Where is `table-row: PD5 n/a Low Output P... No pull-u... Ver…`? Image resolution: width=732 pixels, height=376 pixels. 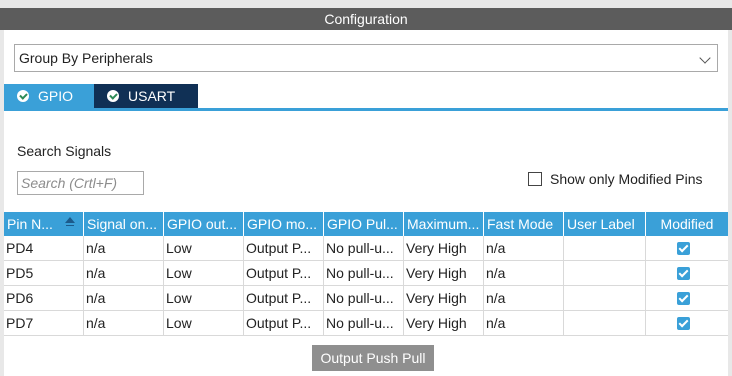
table-row: PD5 n/a Low Output P... No pull-u... Ver… is located at coordinates (366, 273).